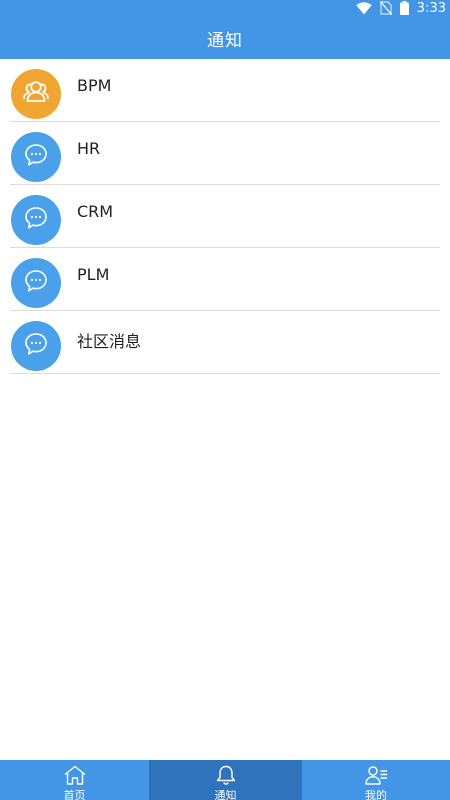 This screenshot has height=800, width=450. I want to click on bell-icon, so click(226, 777).